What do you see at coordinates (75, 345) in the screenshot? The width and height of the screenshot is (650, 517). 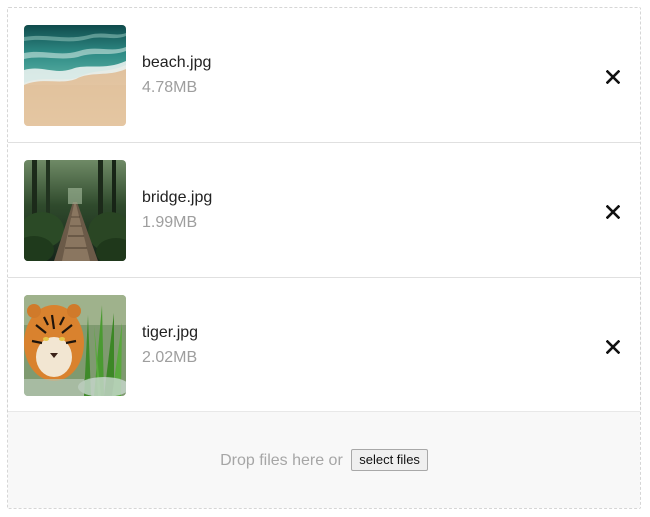 I see `tiger-thumbnail` at bounding box center [75, 345].